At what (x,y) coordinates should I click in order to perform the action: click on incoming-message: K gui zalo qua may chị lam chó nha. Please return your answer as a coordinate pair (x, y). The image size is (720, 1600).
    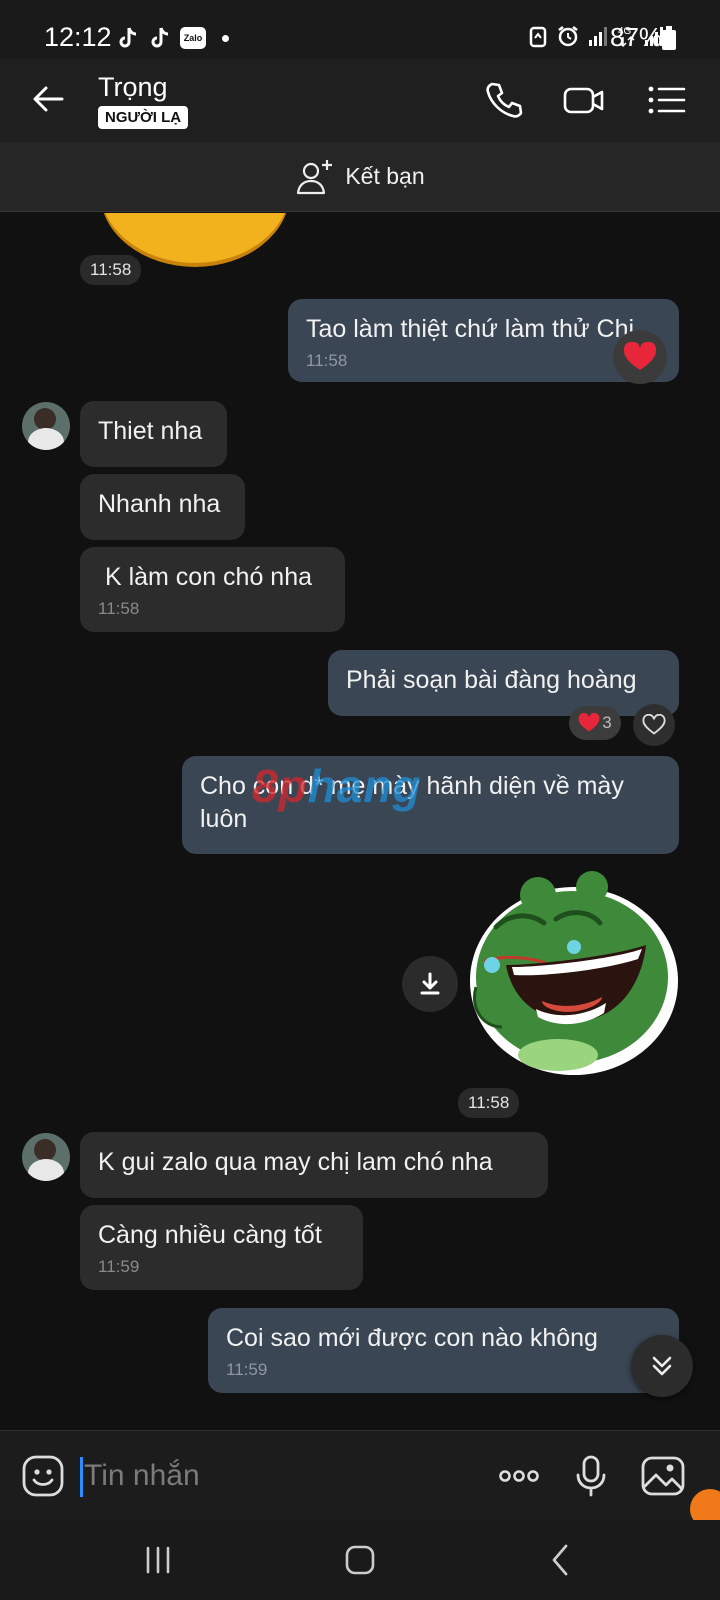
    Looking at the image, I should click on (314, 1165).